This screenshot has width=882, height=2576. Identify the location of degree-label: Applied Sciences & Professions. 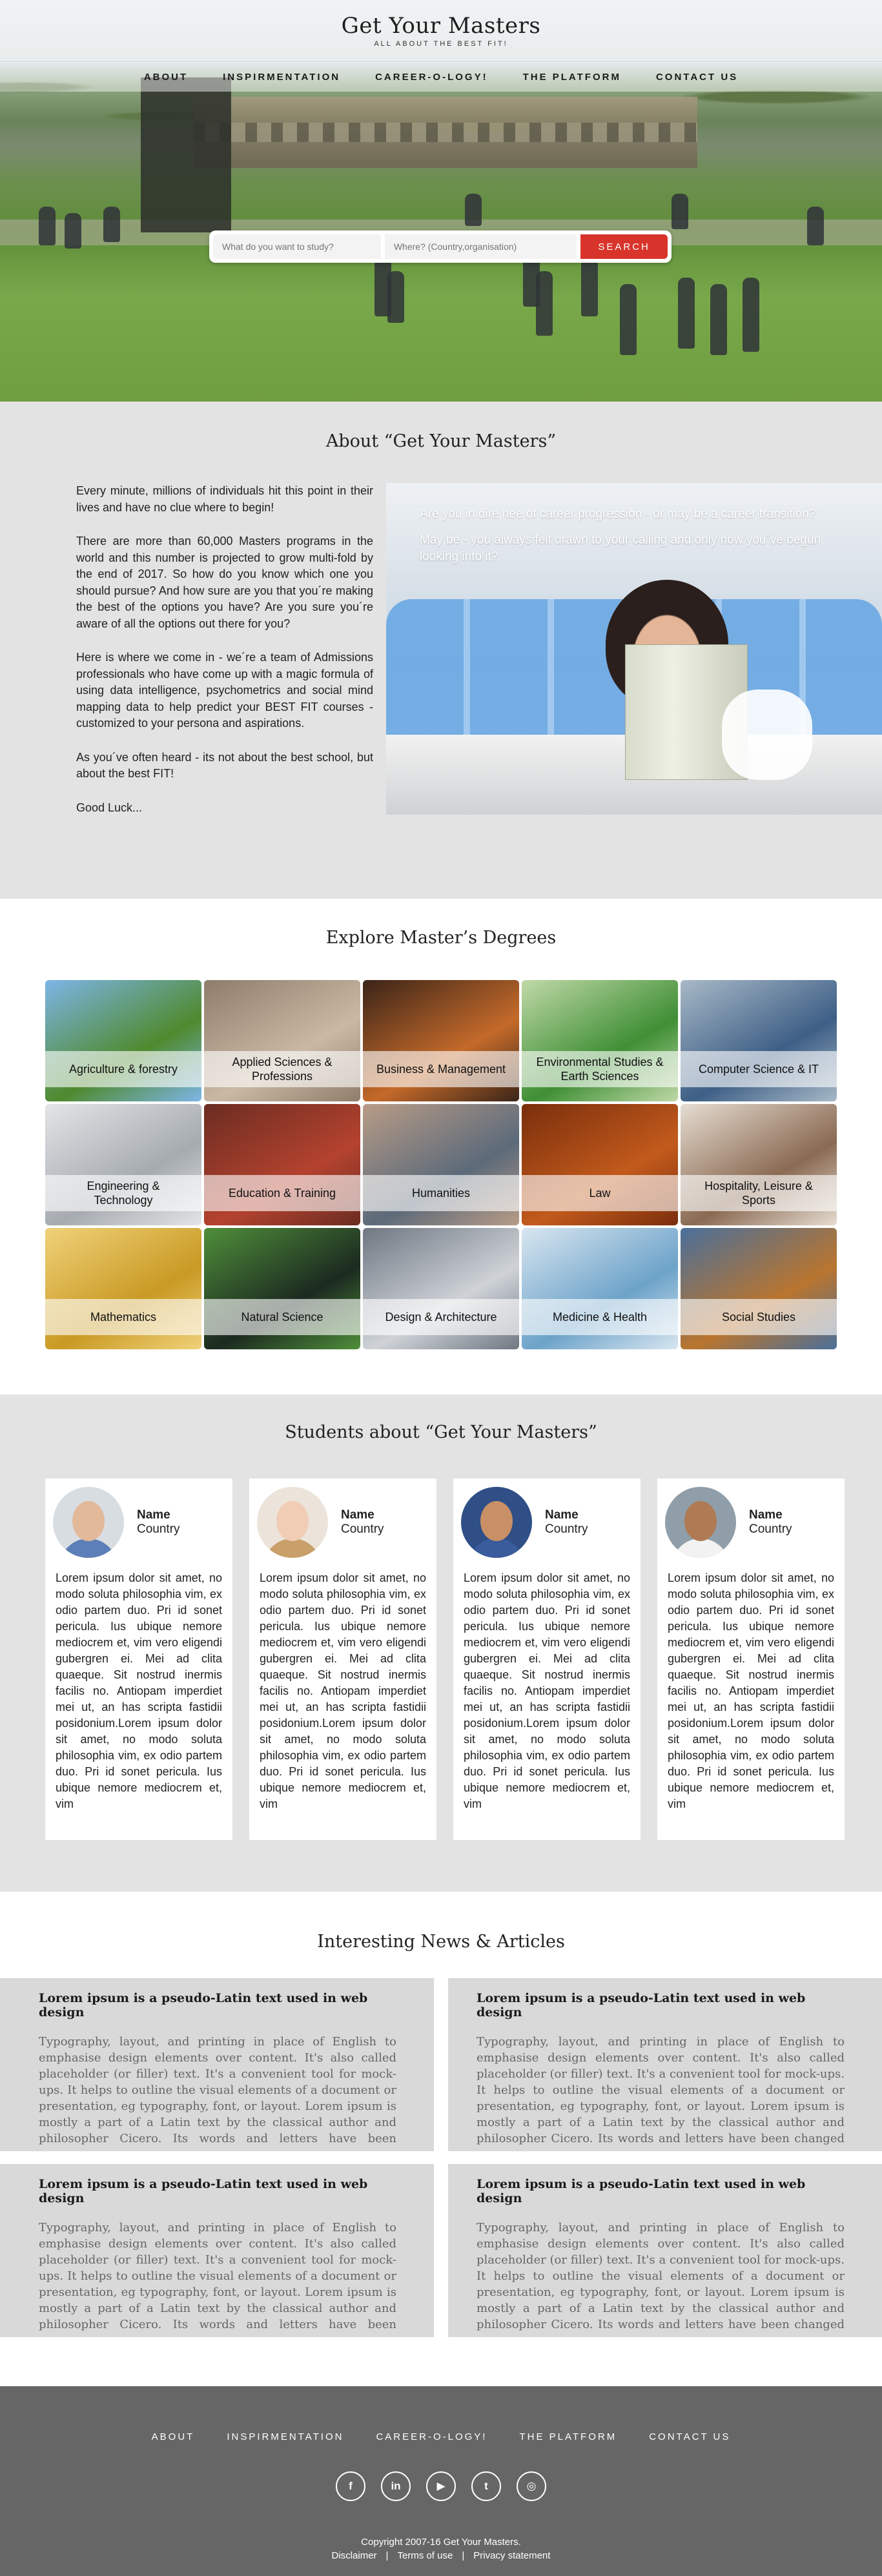
(282, 1069).